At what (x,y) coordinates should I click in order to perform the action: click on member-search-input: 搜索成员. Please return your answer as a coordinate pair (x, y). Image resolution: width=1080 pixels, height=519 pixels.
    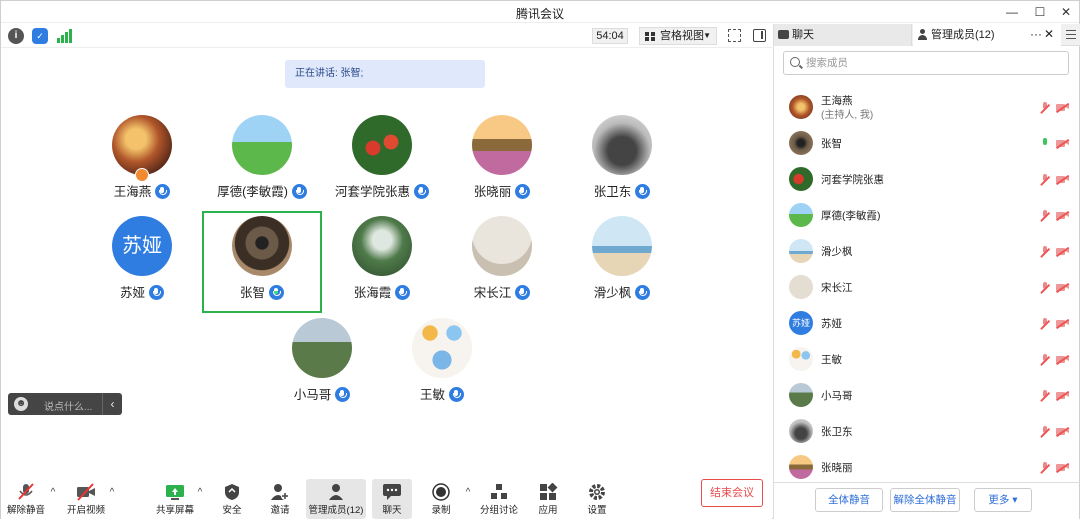
    Looking at the image, I should click on (926, 63).